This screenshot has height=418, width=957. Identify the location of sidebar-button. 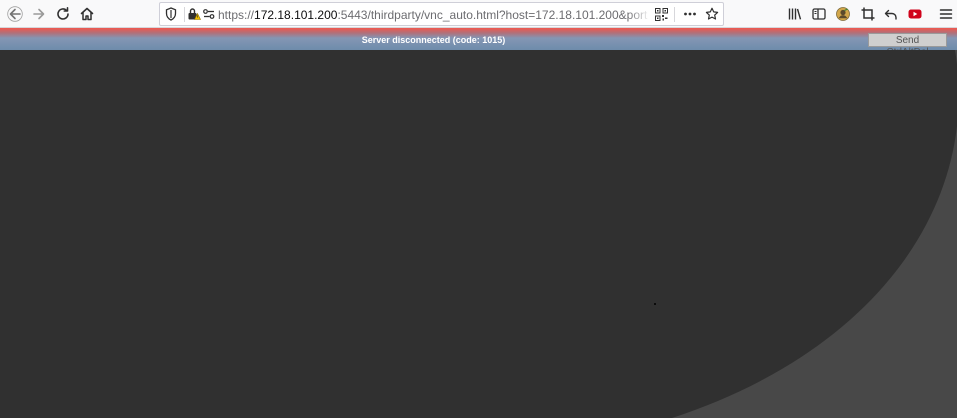
(819, 14).